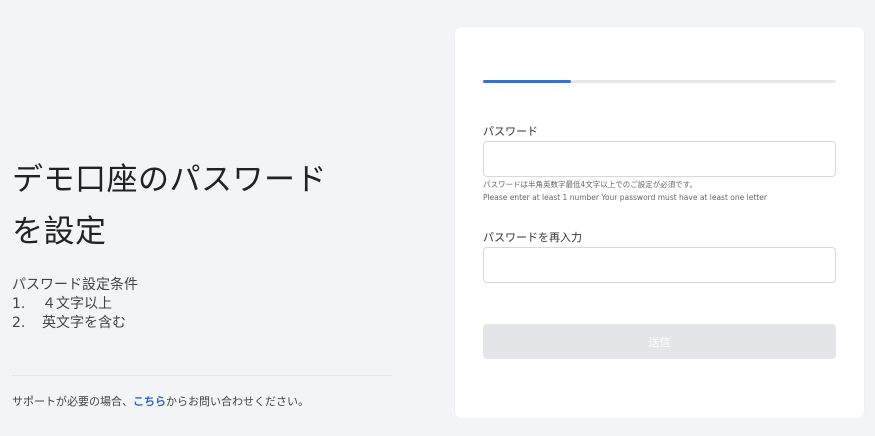 The height and width of the screenshot is (436, 875). Describe the element at coordinates (149, 401) in the screenshot. I see `support-link: こちら` at that location.